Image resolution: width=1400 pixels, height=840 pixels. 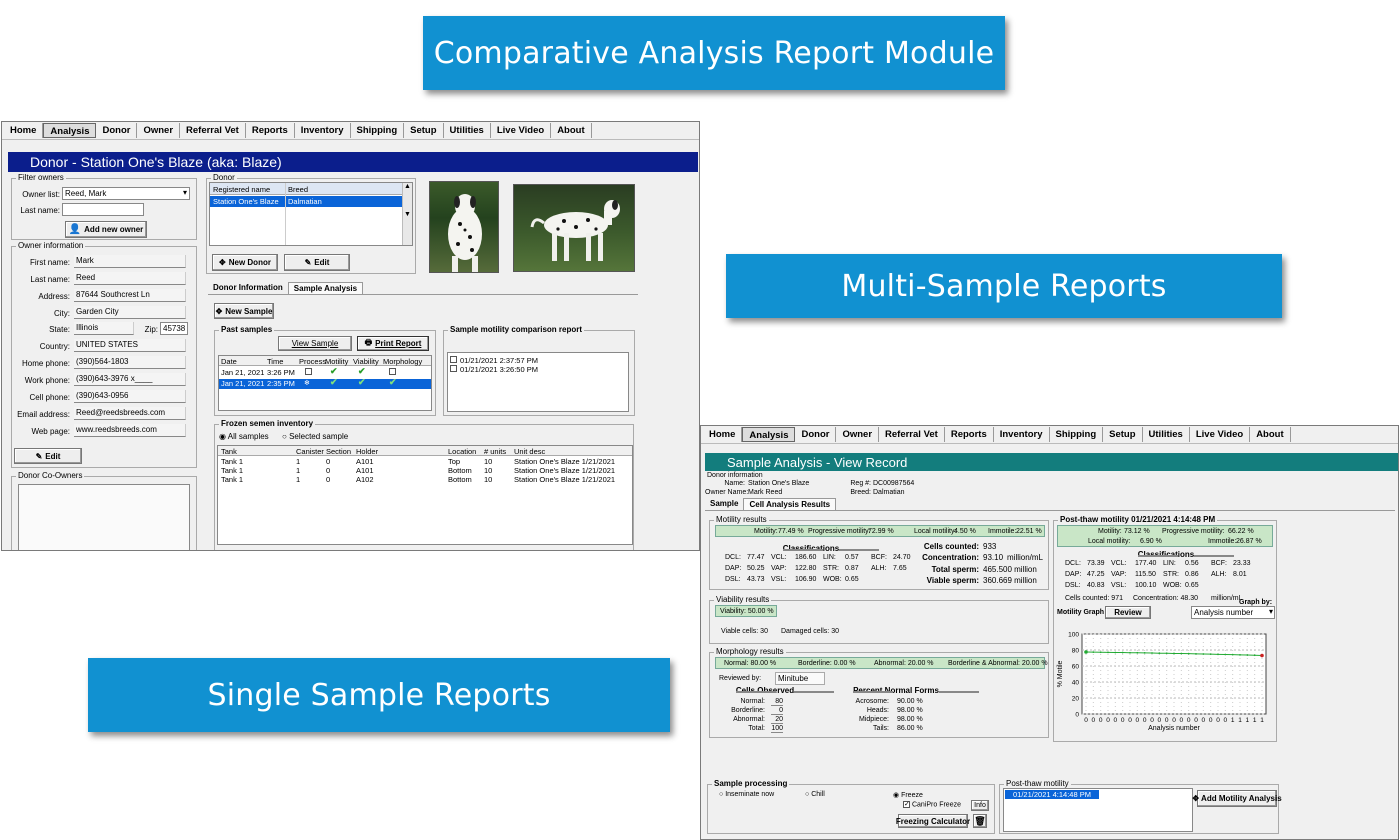 I want to click on last-name-filter-input, so click(x=103, y=209).